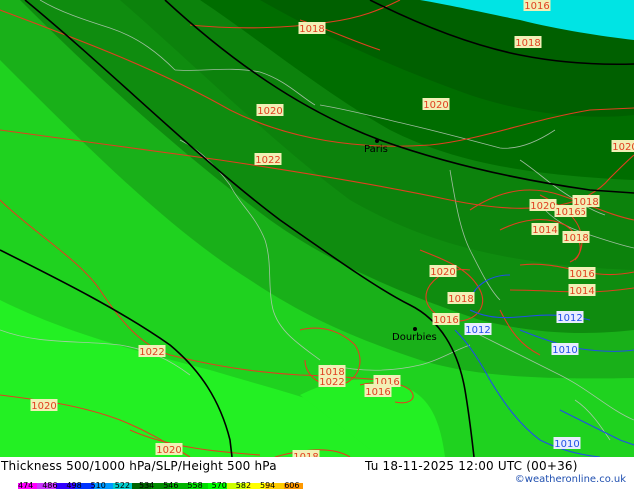 Image resolution: width=634 pixels, height=493 pixels. What do you see at coordinates (219, 485) in the screenshot?
I see `legend-tick-label: 570` at bounding box center [219, 485].